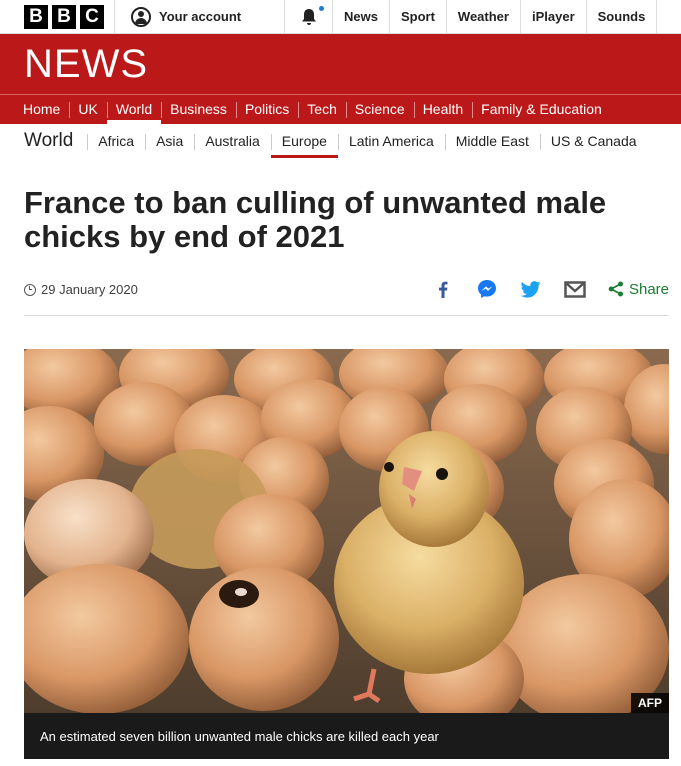 This screenshot has height=766, width=681. I want to click on topnav-news: News, so click(361, 16).